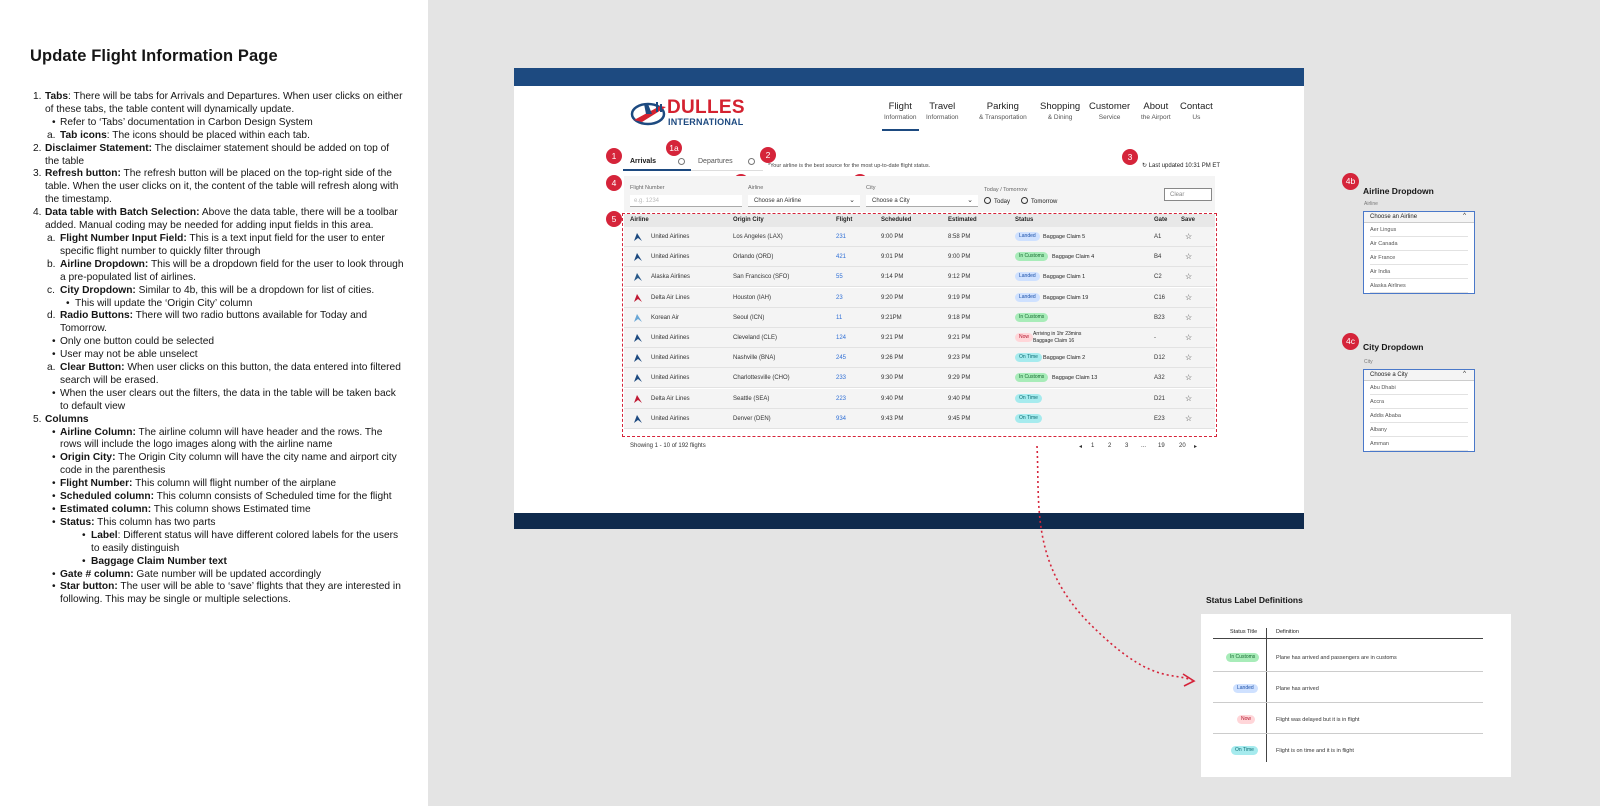 This screenshot has height=806, width=1600. What do you see at coordinates (1371, 204) in the screenshot?
I see `airline-dropdown-label: Airline` at bounding box center [1371, 204].